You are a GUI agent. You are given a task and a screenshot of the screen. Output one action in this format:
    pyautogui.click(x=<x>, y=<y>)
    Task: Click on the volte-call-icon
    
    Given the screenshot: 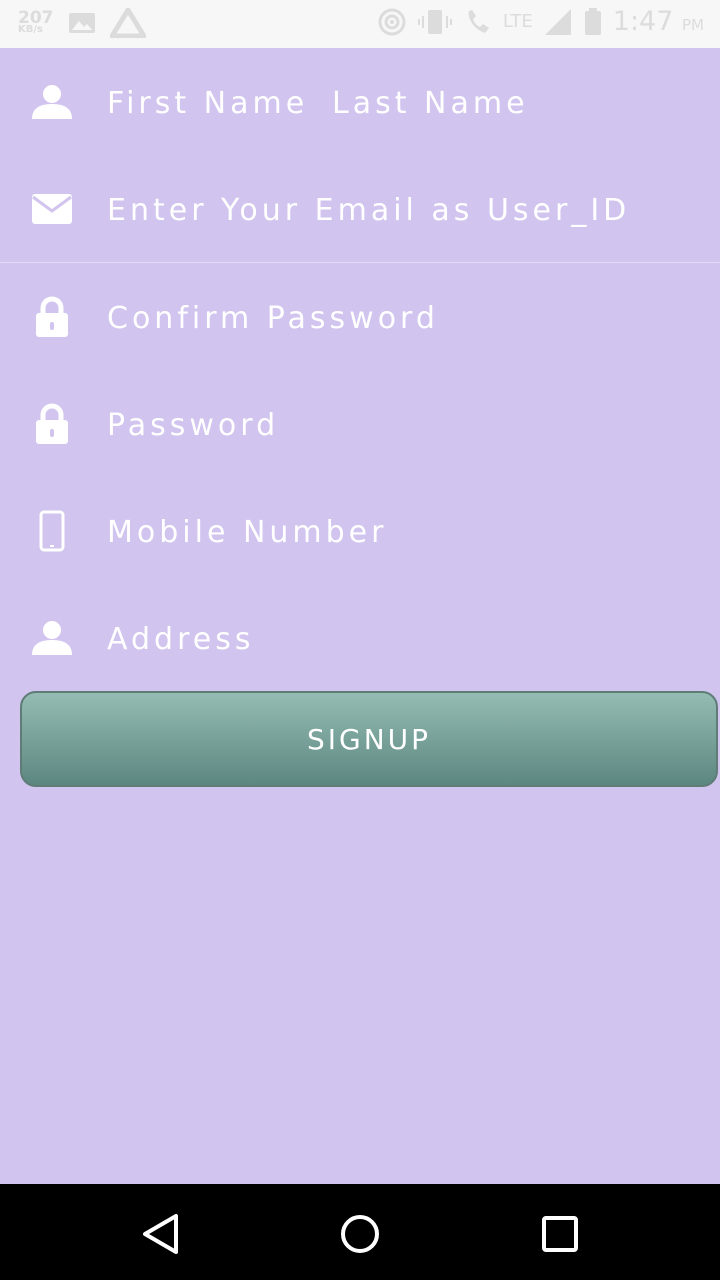 What is the action you would take?
    pyautogui.click(x=478, y=21)
    